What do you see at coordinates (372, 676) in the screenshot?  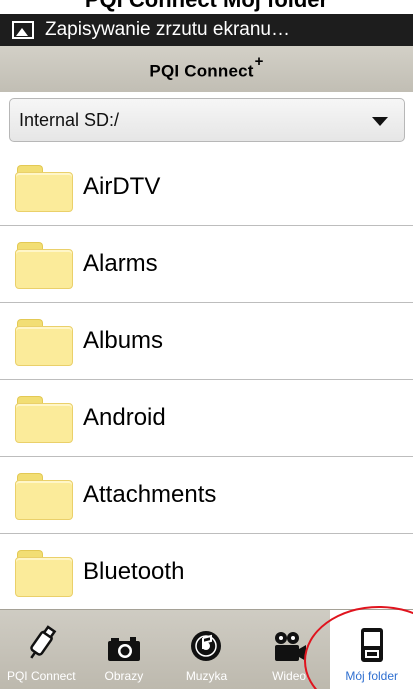 I see `tab-label: Mój folder` at bounding box center [372, 676].